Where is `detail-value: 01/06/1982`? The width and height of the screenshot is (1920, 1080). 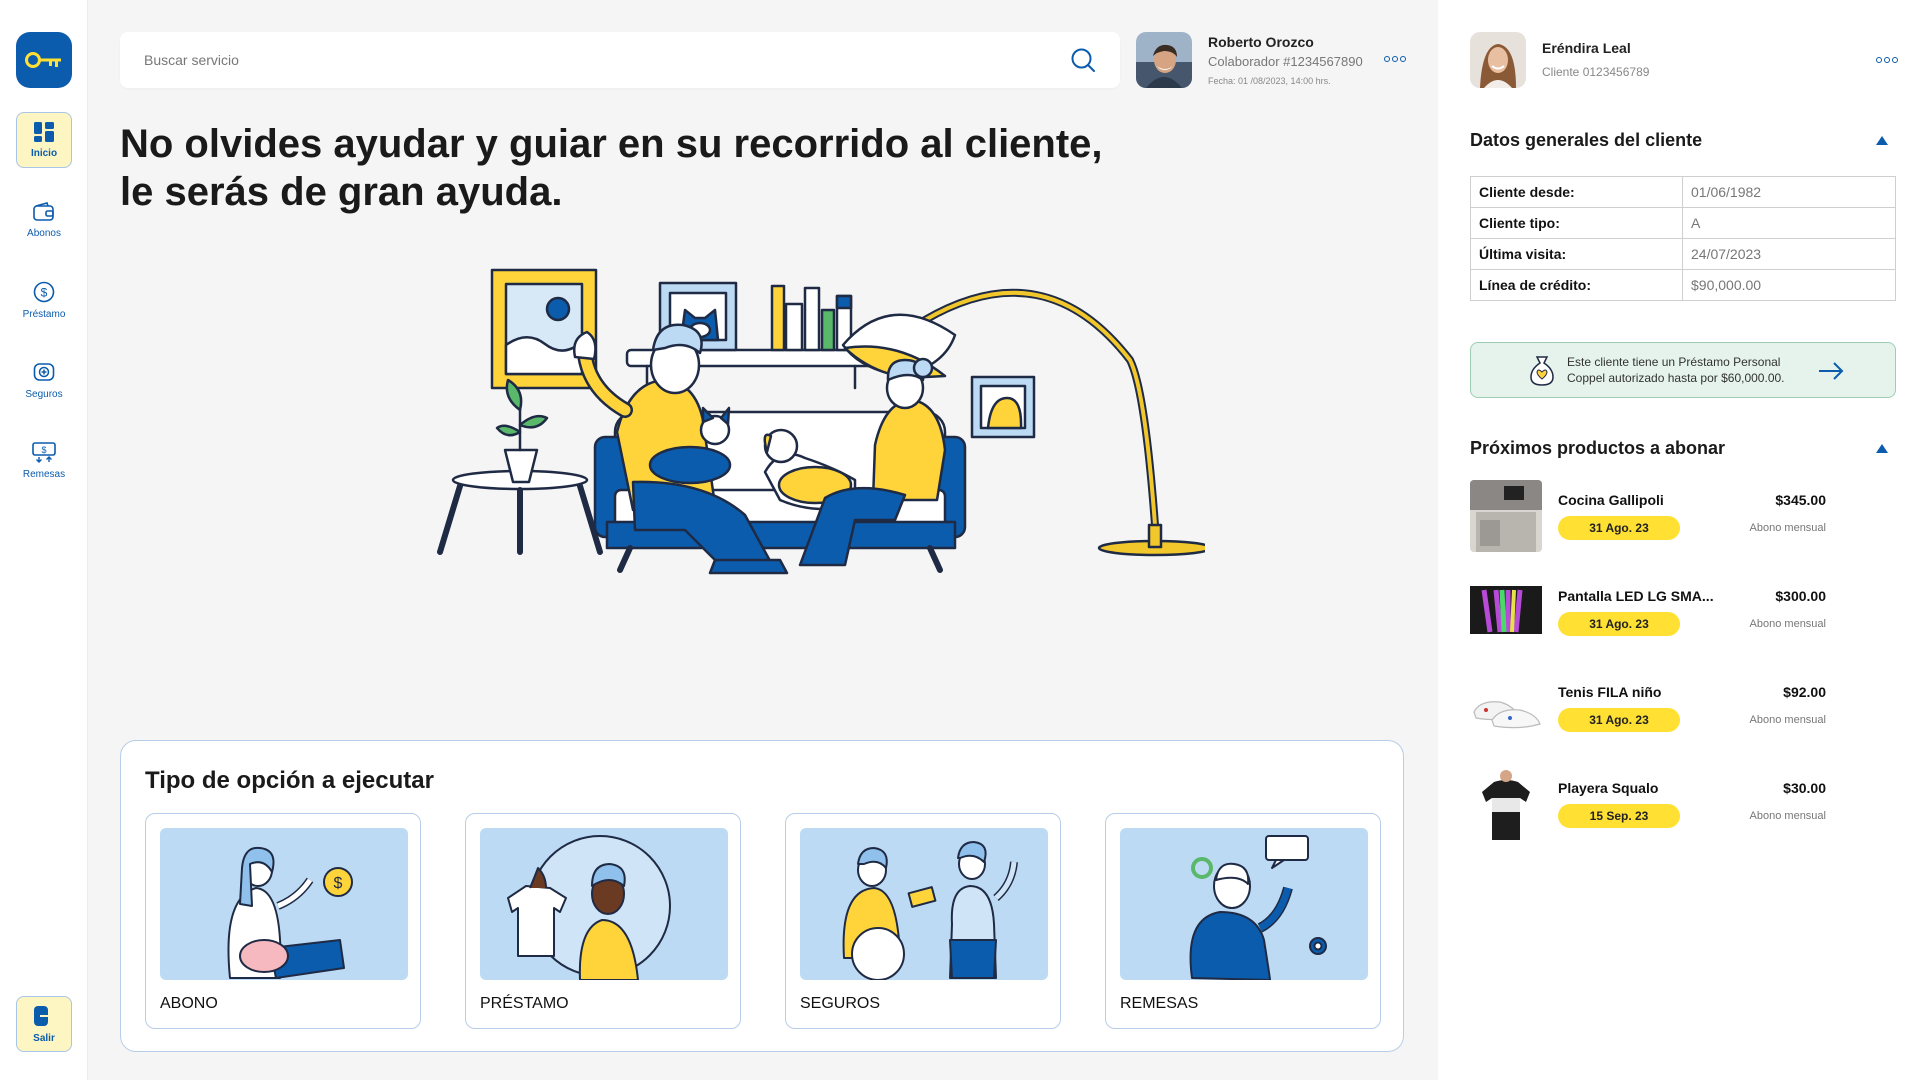 detail-value: 01/06/1982 is located at coordinates (1789, 192).